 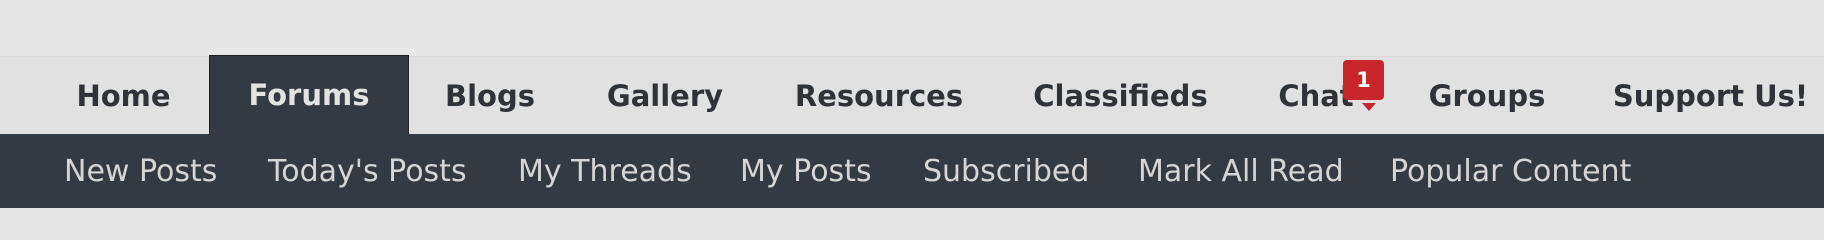 I want to click on tab-home: Home, so click(x=123, y=96).